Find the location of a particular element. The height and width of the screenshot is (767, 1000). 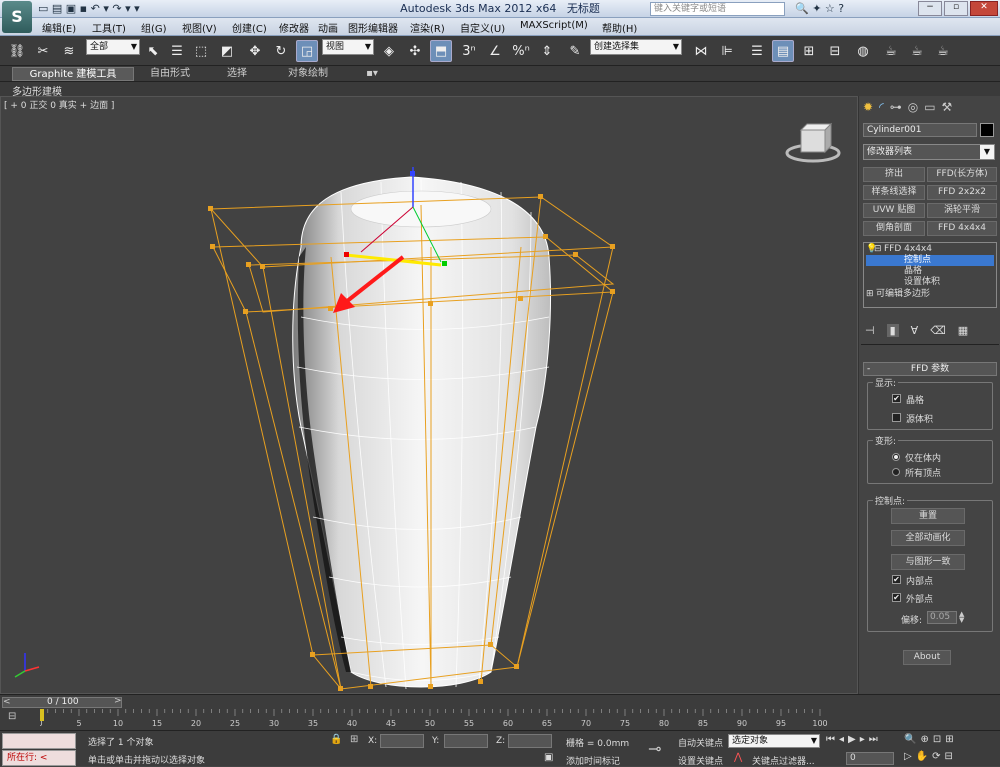

add-time-tag: 添加时间标记 is located at coordinates (593, 760).